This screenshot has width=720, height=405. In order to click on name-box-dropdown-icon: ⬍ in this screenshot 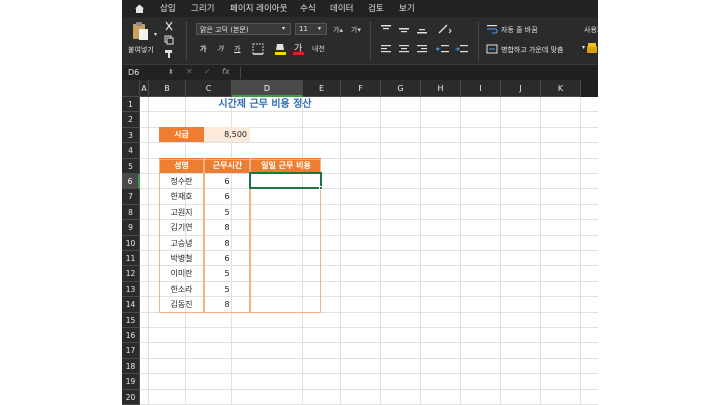, I will do `click(171, 72)`.